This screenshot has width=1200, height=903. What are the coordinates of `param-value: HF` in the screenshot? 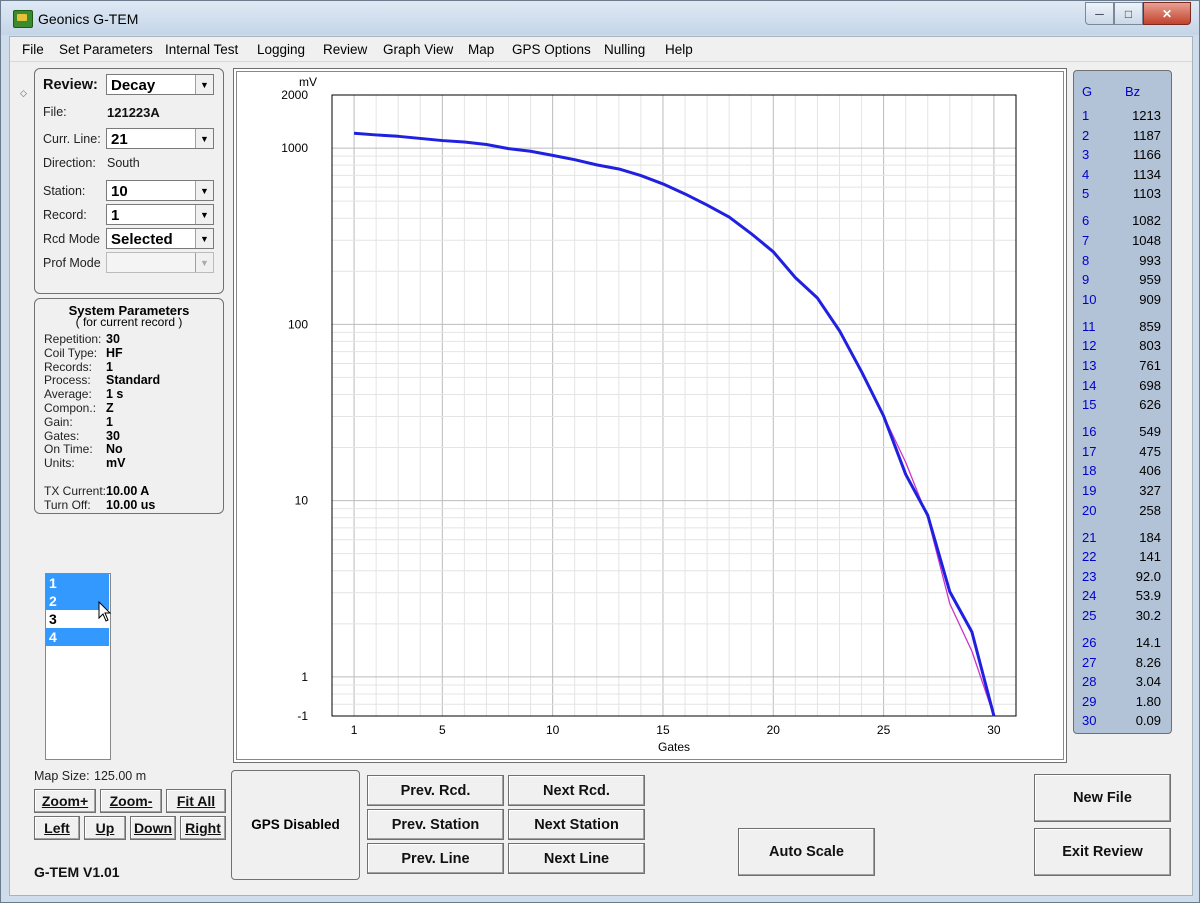 It's located at (114, 352).